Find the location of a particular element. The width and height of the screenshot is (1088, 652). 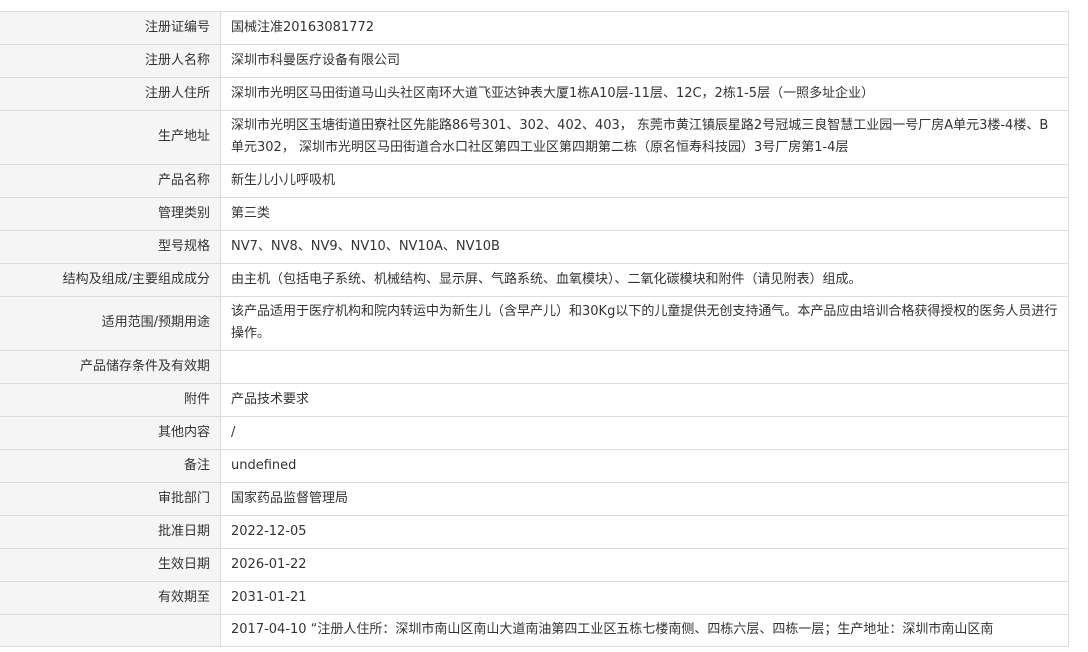

row-approval-date: 批准日期 2022-12-05 is located at coordinates (534, 532).